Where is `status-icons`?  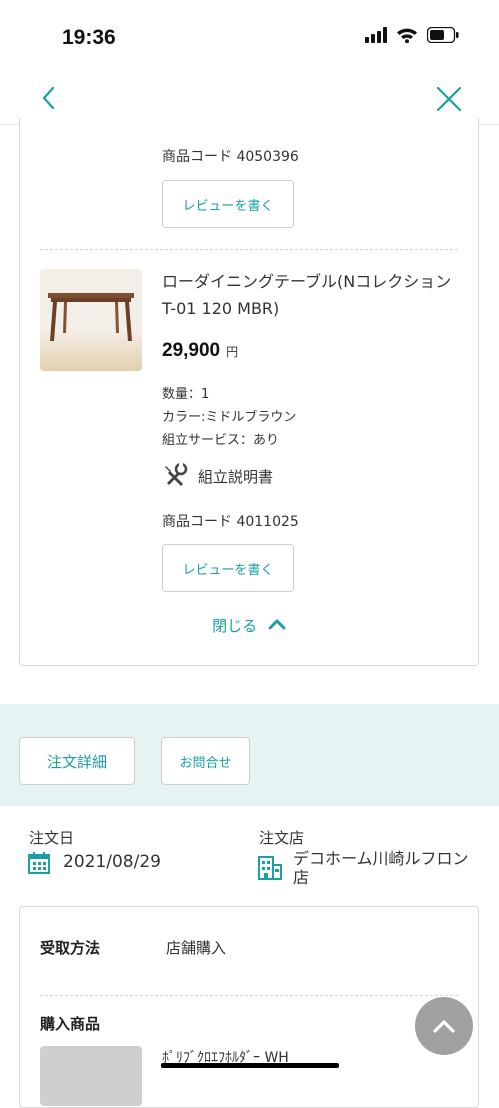
status-icons is located at coordinates (412, 35).